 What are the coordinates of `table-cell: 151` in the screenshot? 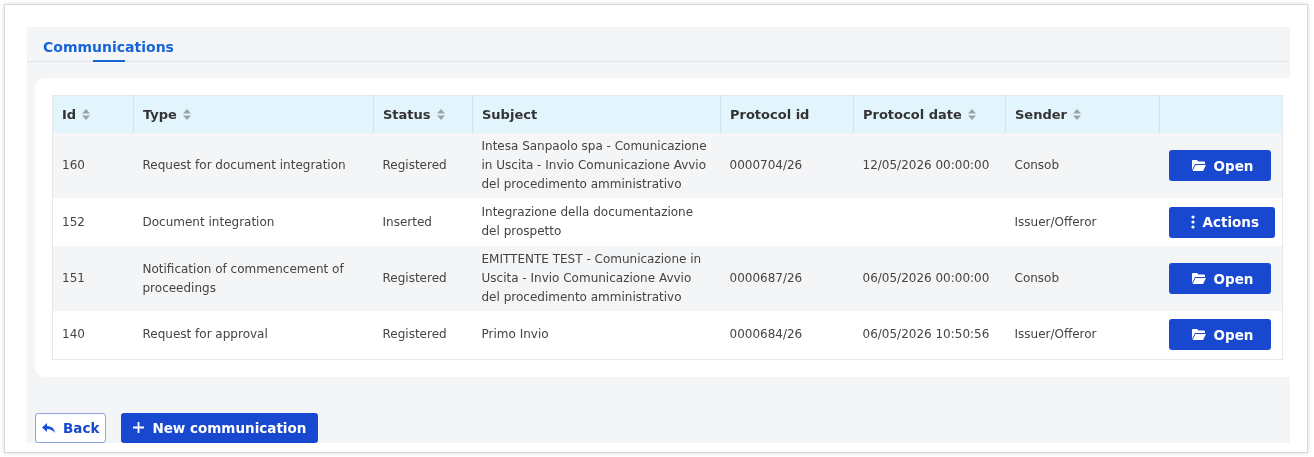 It's located at (73, 278).